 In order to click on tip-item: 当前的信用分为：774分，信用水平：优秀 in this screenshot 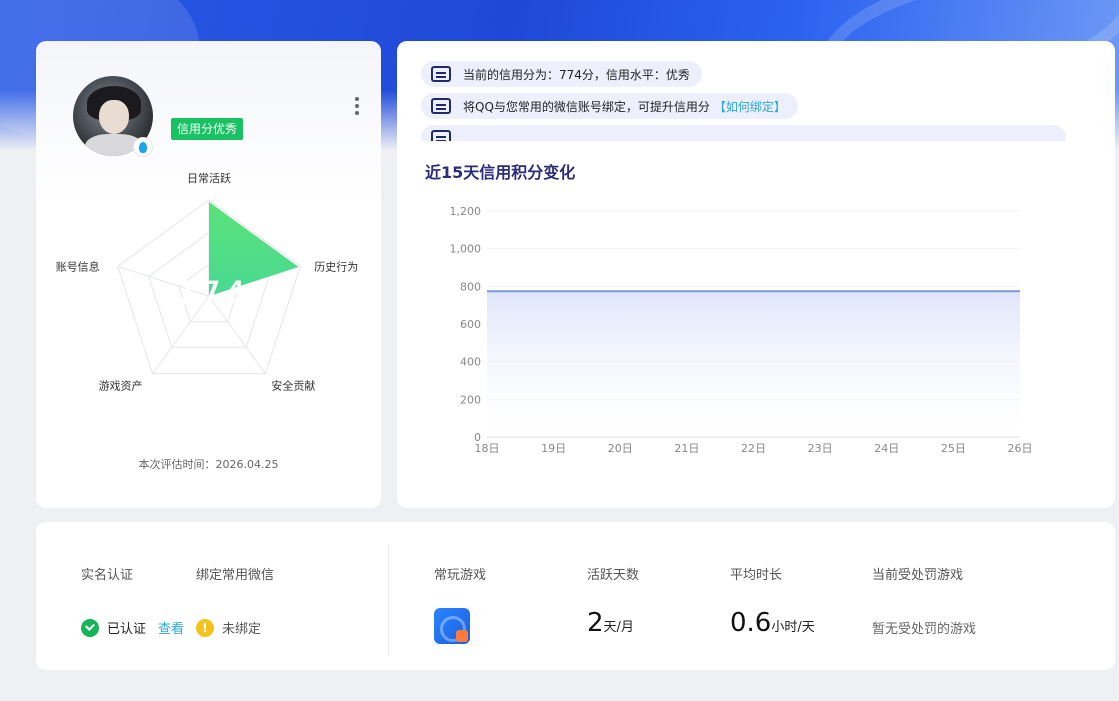, I will do `click(561, 74)`.